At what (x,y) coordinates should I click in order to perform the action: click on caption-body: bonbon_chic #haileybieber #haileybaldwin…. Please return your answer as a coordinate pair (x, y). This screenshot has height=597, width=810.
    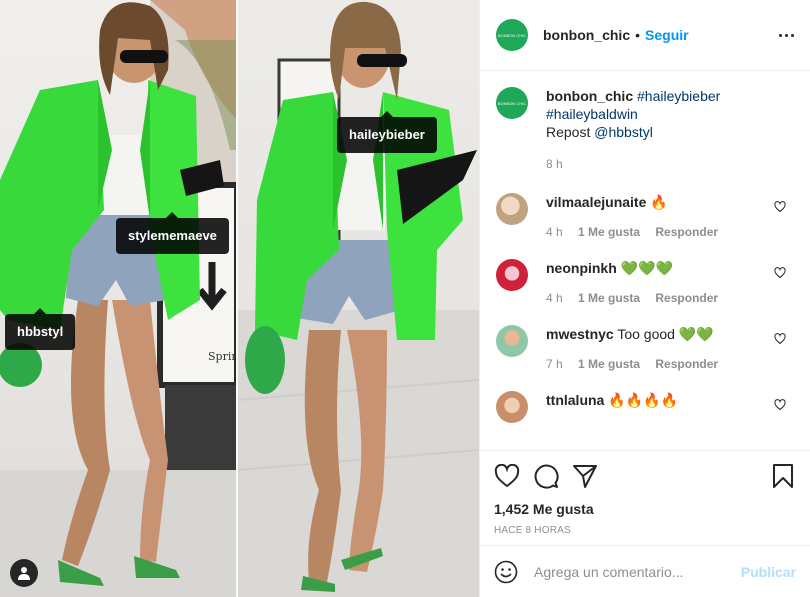
    Looking at the image, I should click on (633, 130).